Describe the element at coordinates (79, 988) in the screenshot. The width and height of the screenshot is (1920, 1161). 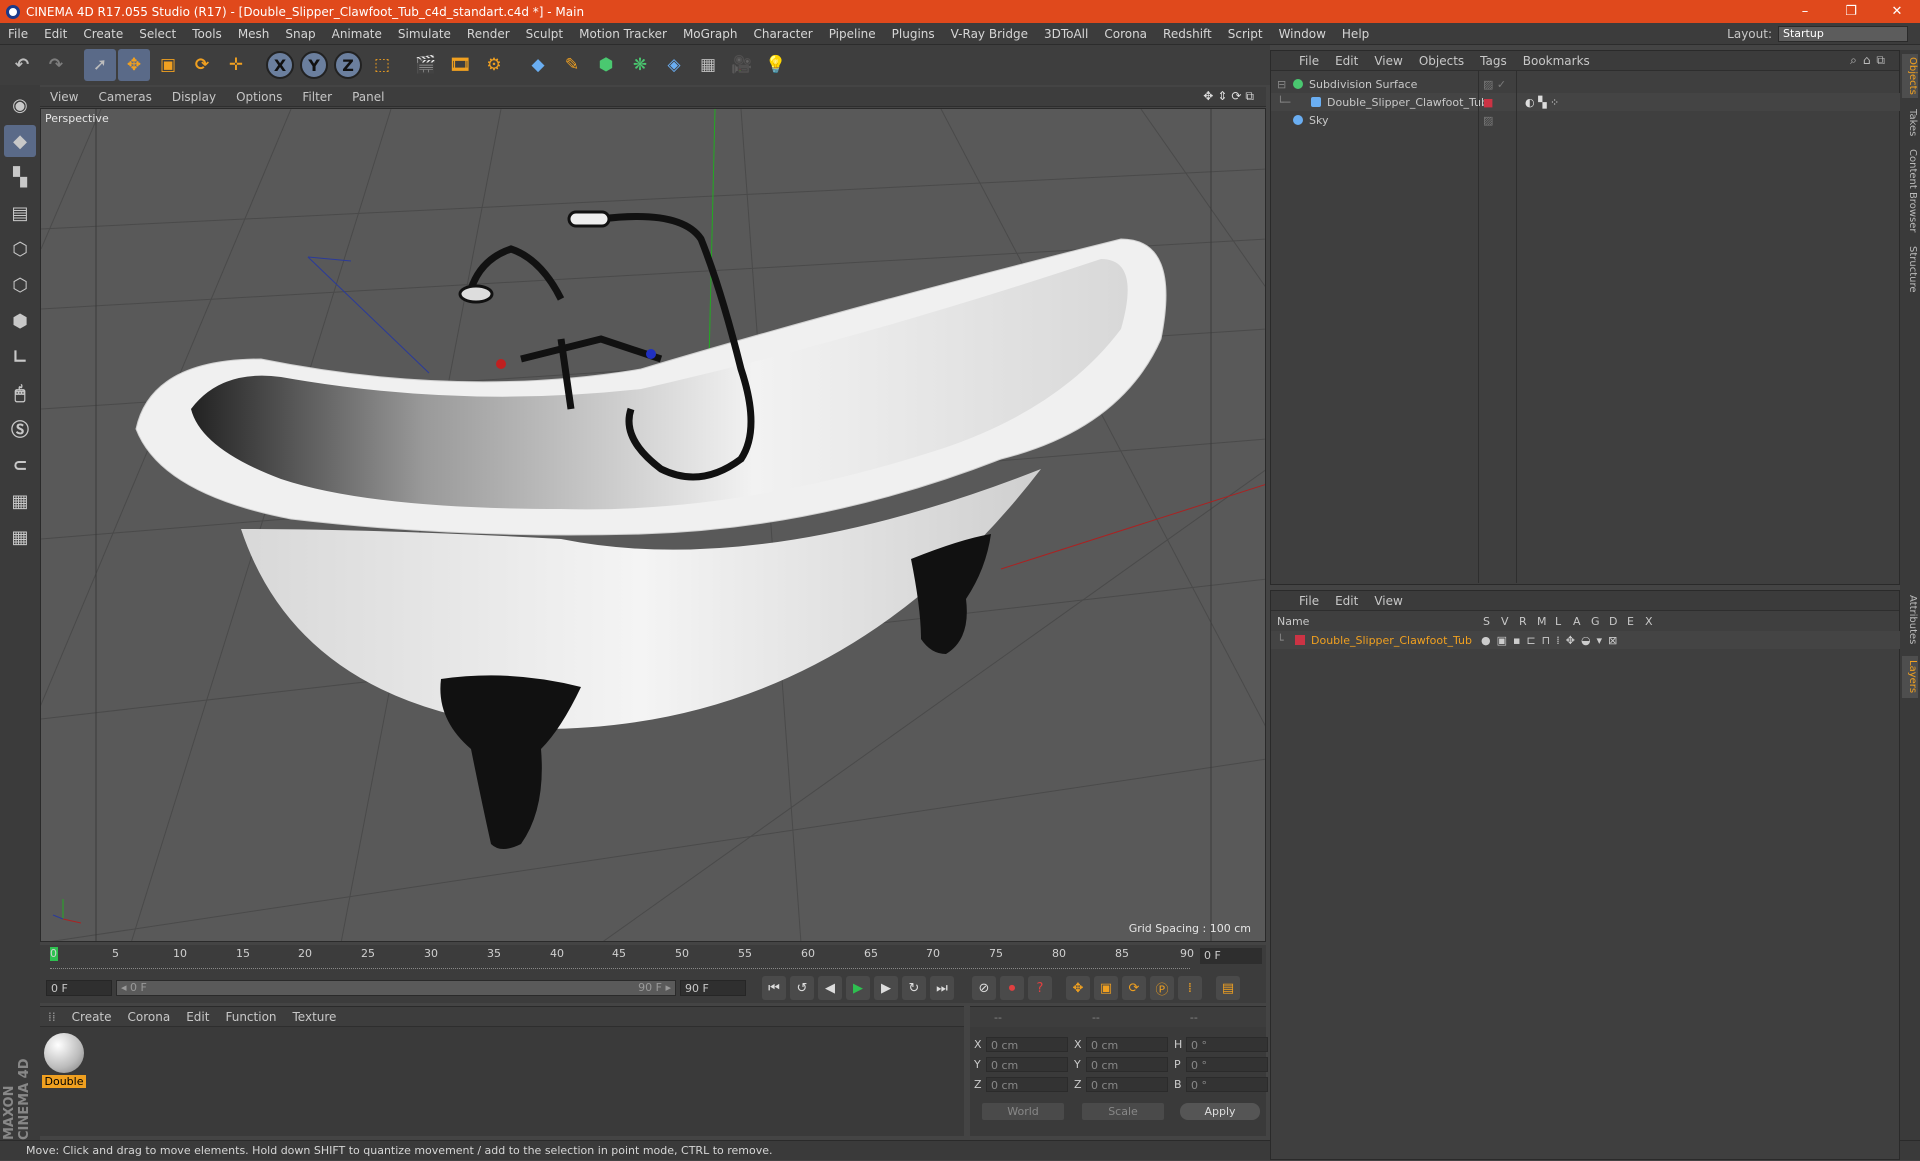
I see `start-frame-field: 0 F` at that location.